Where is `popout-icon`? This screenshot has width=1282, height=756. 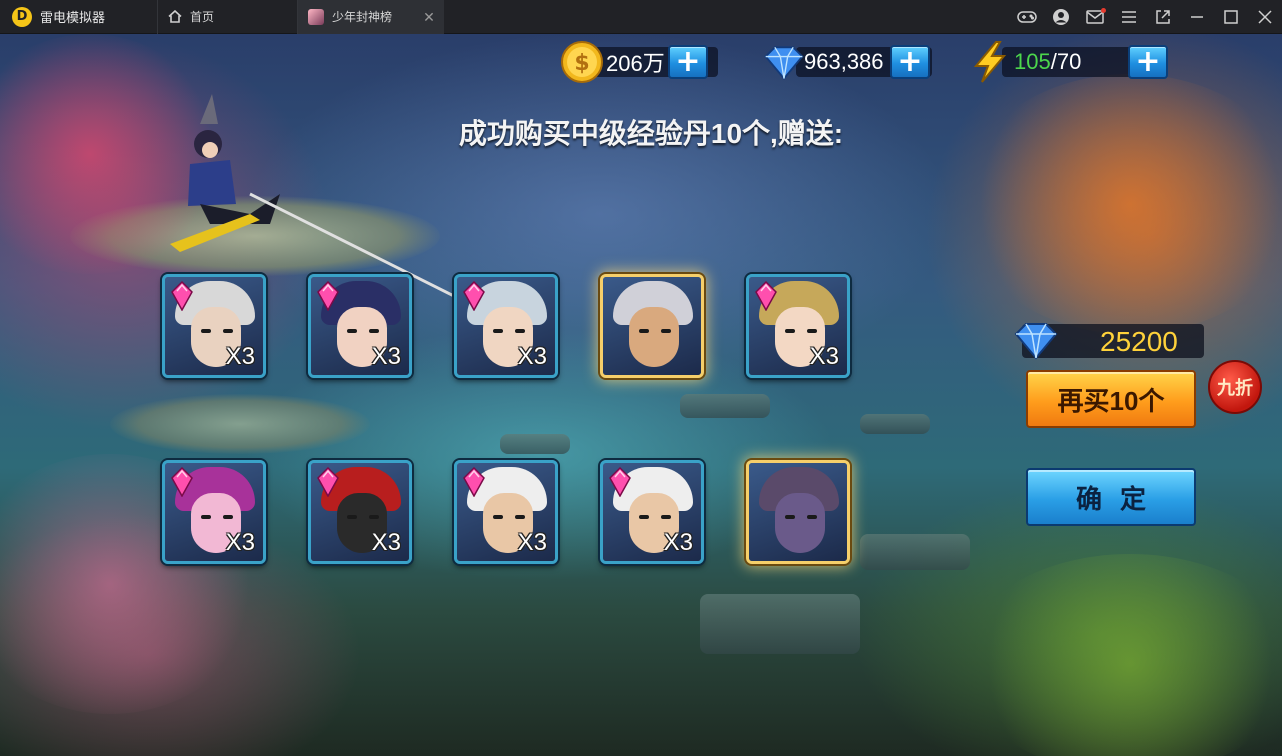 popout-icon is located at coordinates (1163, 17).